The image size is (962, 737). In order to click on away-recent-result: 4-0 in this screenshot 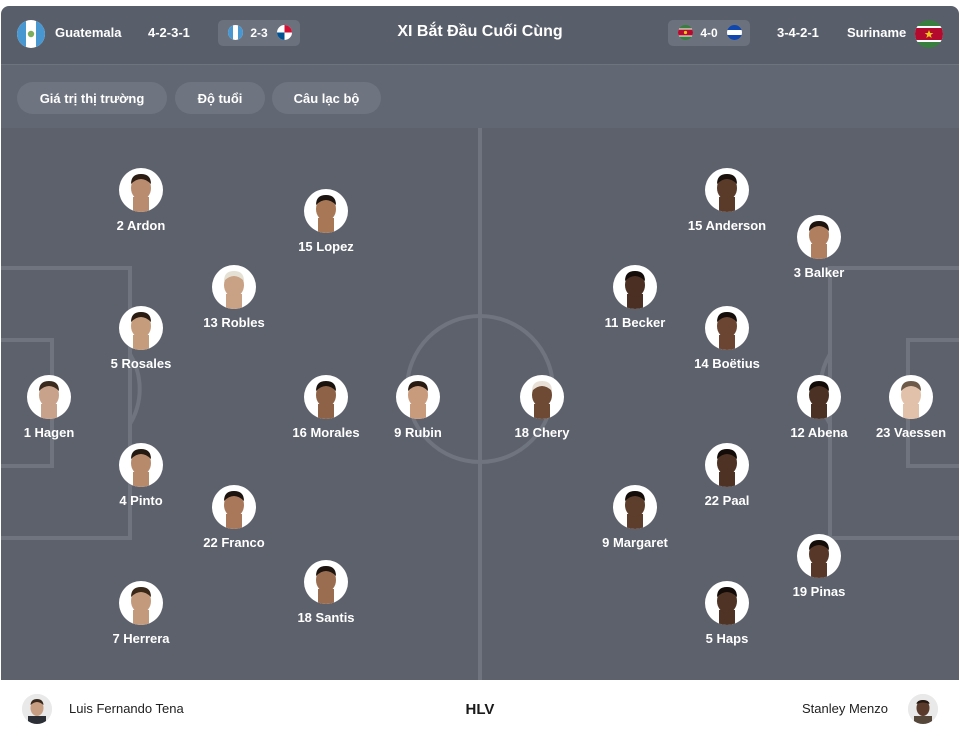, I will do `click(709, 33)`.